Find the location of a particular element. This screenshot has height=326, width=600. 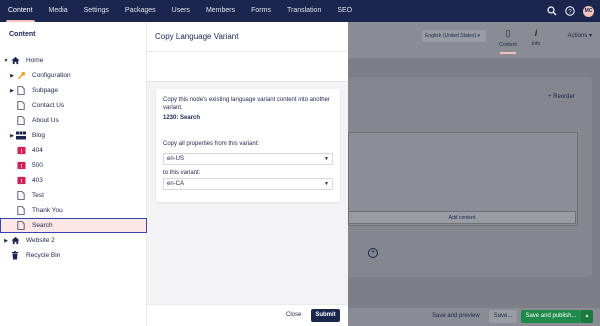

section-content: Content is located at coordinates (20, 11).